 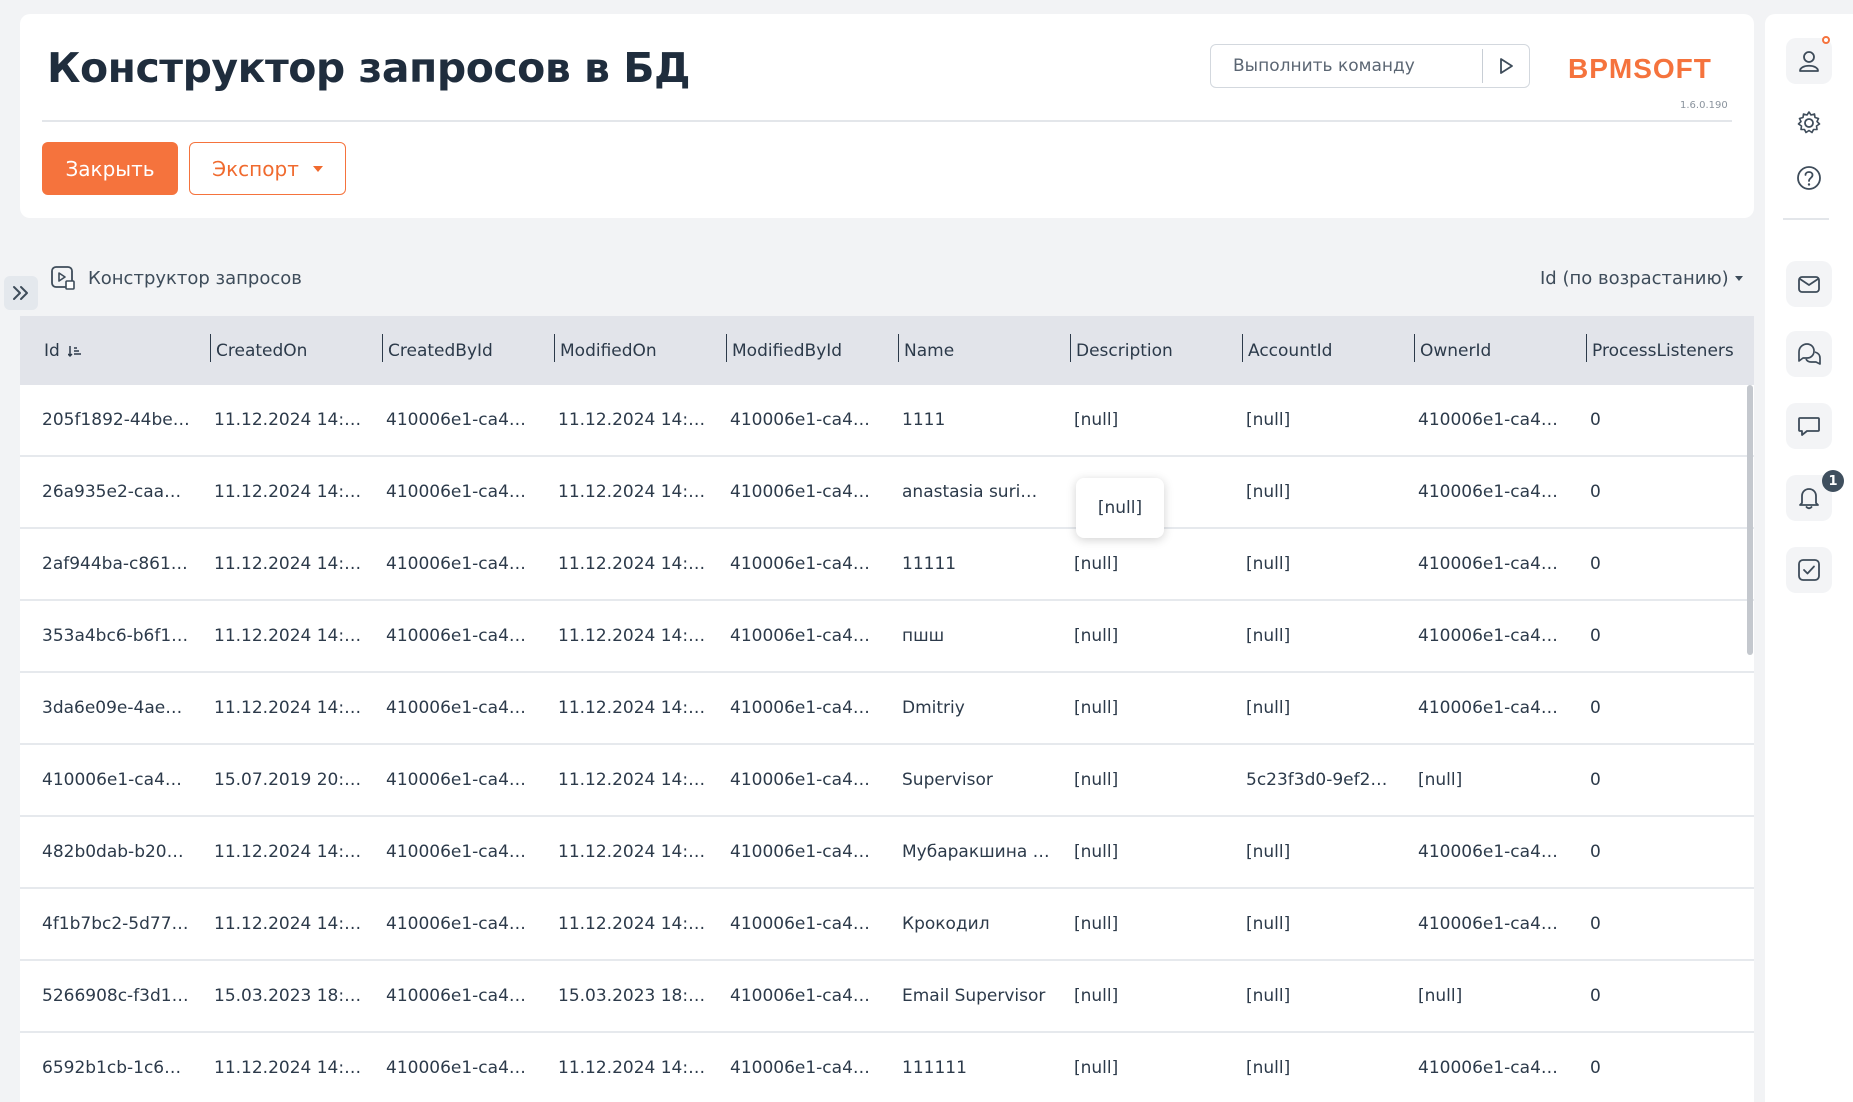 I want to click on column-header-createdbyid: CreatedById, so click(x=440, y=350).